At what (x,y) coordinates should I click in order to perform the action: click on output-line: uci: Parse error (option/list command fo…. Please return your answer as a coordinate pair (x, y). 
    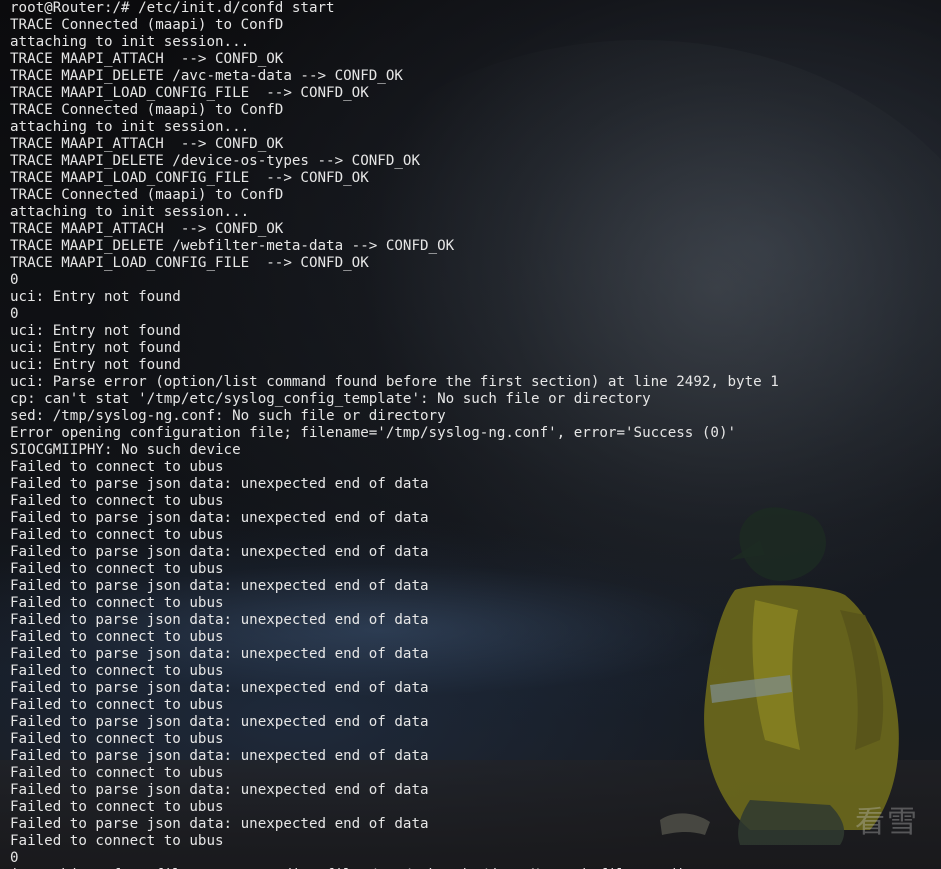
    Looking at the image, I should click on (394, 382).